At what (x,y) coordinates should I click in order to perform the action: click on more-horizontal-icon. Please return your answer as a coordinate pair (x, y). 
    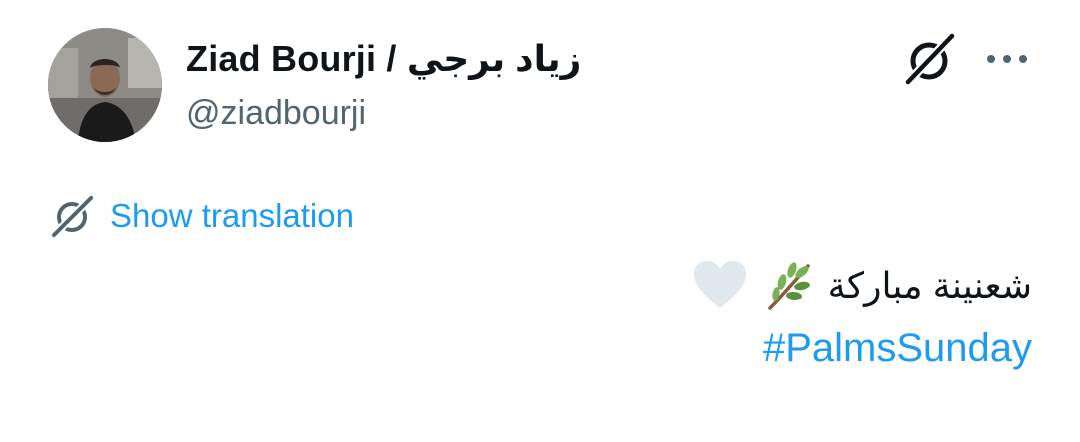
    Looking at the image, I should click on (1007, 59).